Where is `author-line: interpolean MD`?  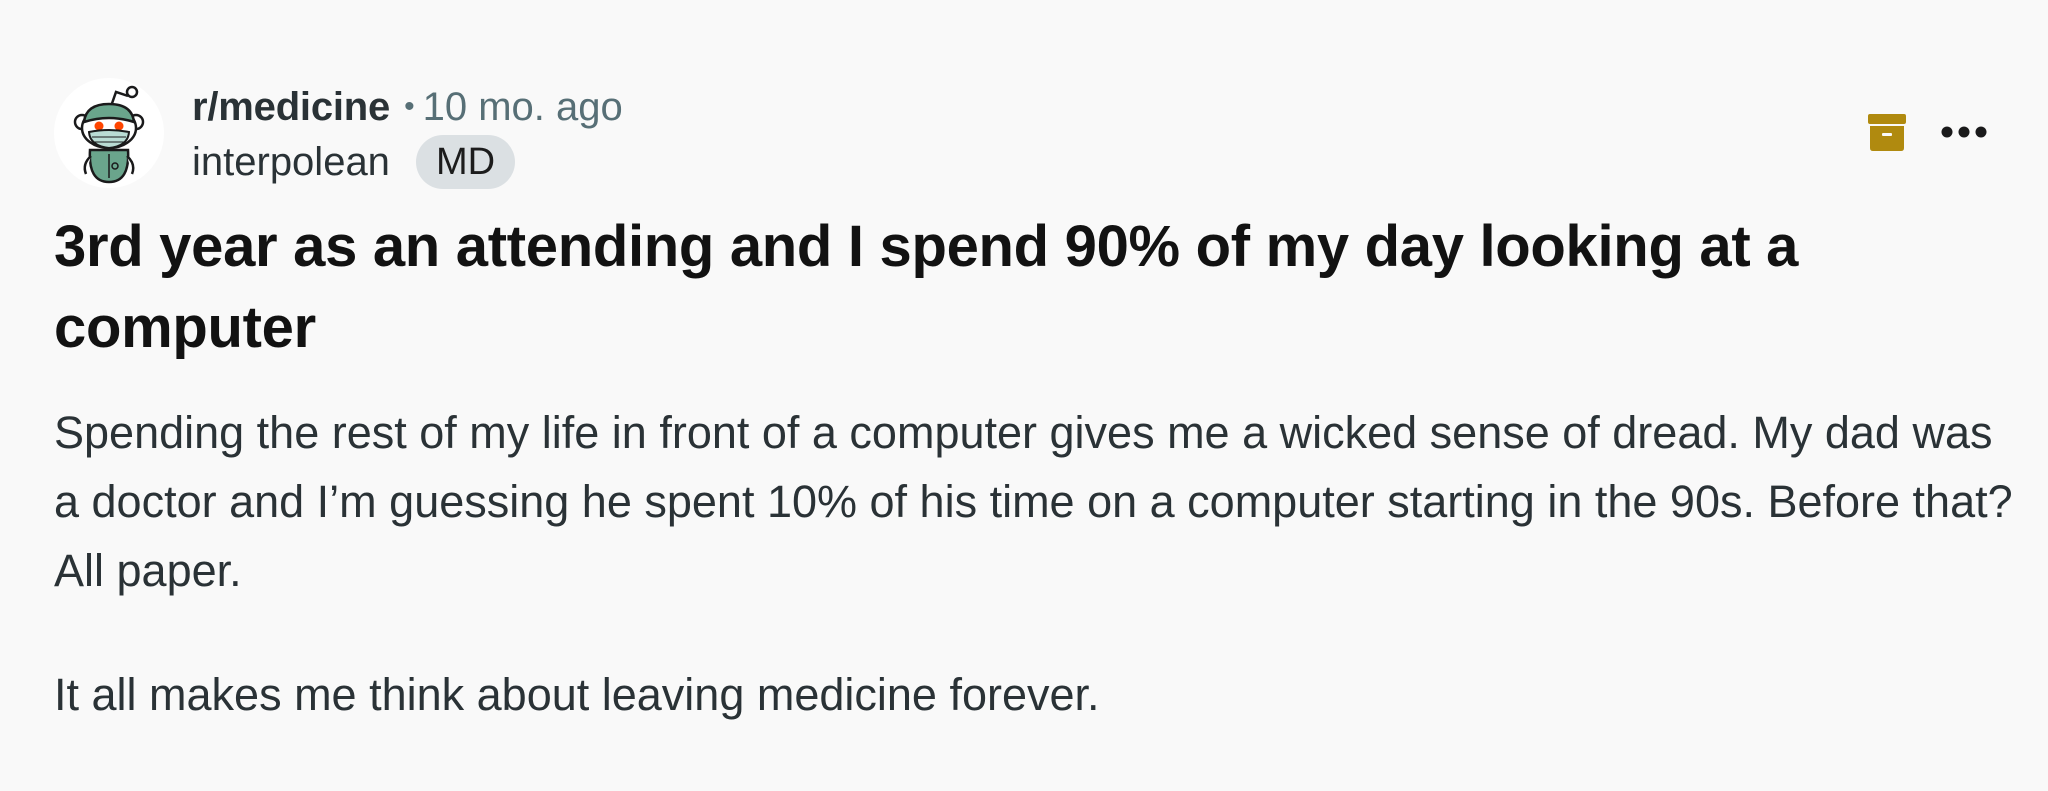 author-line: interpolean MD is located at coordinates (354, 162).